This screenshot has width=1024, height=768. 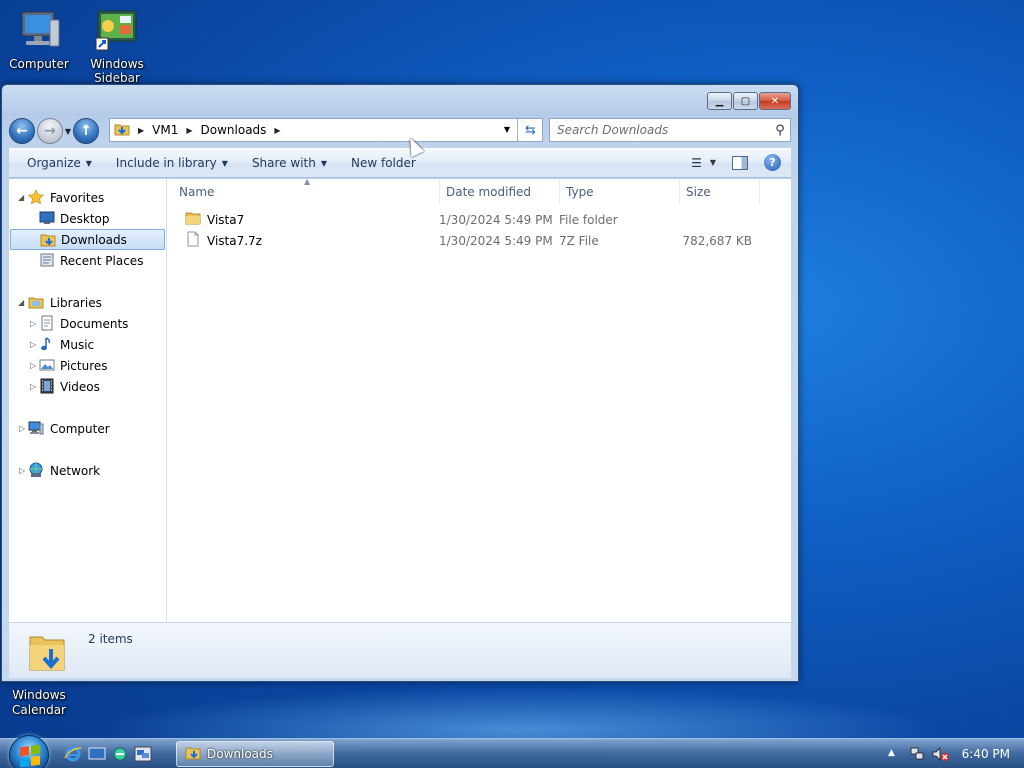 What do you see at coordinates (165, 130) in the screenshot?
I see `breadcrumb-vm1: VM1` at bounding box center [165, 130].